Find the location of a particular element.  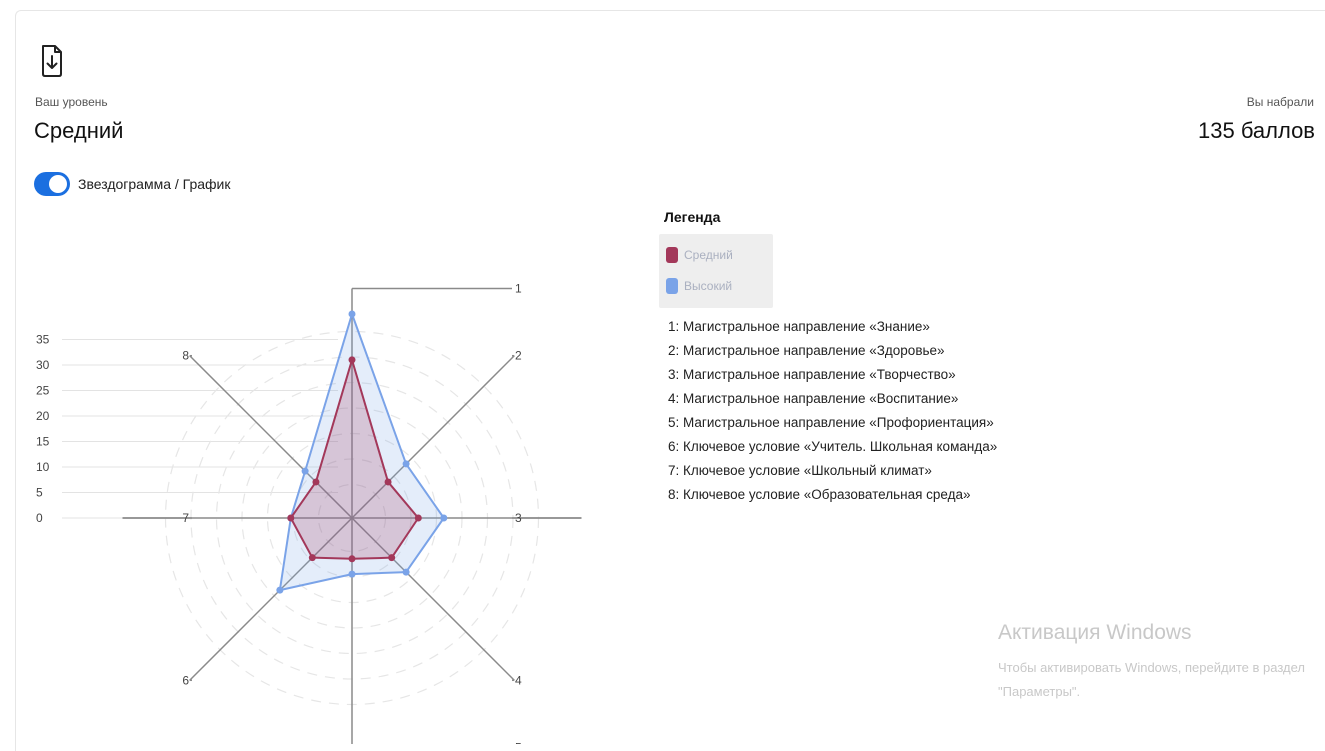

scale-tick-label: 20 is located at coordinates (43, 416).